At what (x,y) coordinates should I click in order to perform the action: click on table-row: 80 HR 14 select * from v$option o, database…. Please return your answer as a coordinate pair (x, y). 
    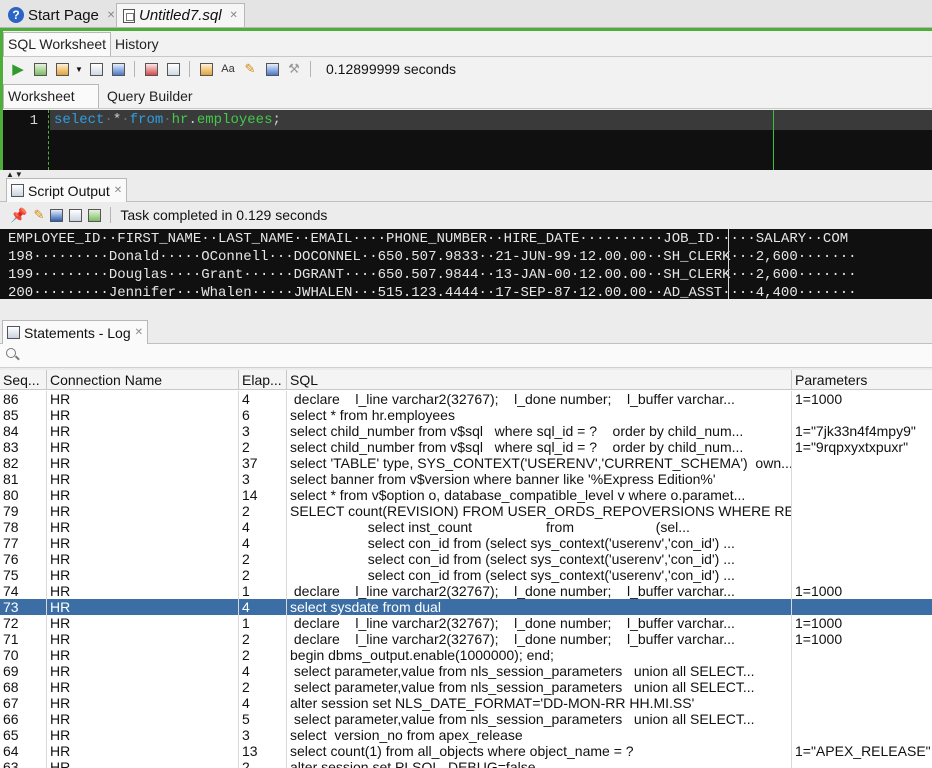
    Looking at the image, I should click on (466, 495).